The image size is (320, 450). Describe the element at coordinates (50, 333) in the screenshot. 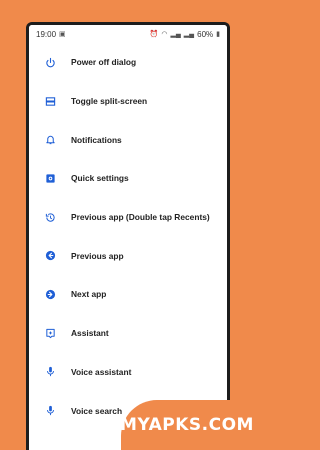

I see `assistant-icon` at that location.